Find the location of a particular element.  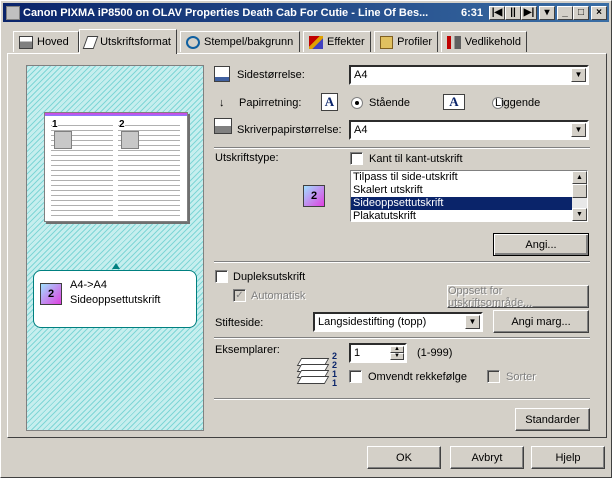

summary-box: 2 A4->A4 Sideoppsettutskrift is located at coordinates (115, 299).